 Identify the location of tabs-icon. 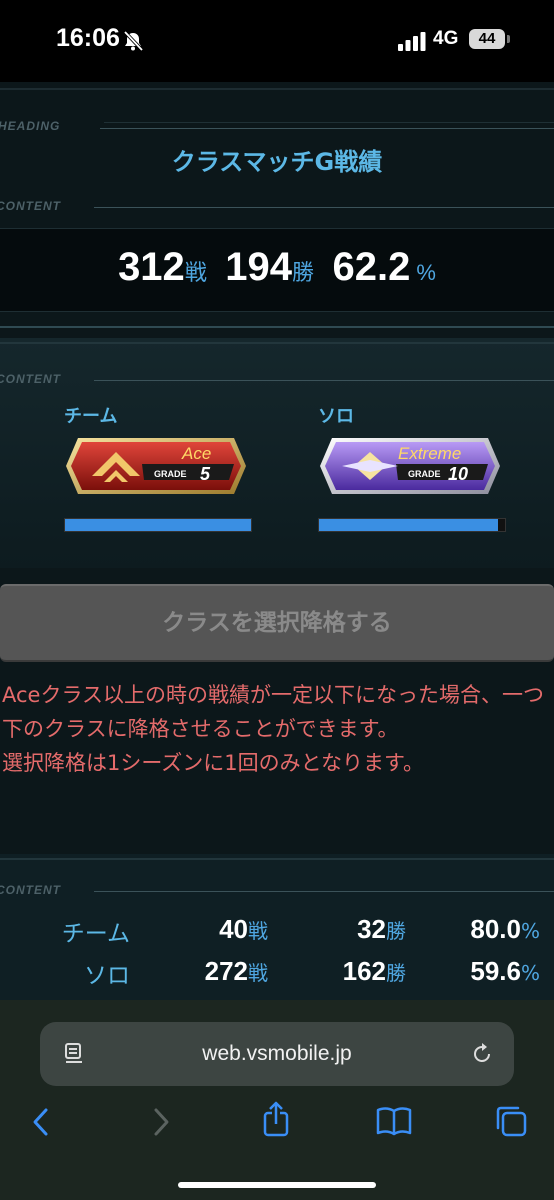
(511, 1121).